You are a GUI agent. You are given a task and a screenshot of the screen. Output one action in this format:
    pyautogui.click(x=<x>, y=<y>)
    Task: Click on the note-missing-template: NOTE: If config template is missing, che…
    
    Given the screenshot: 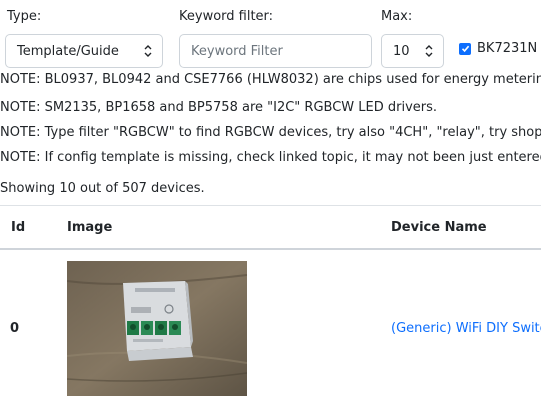 What is the action you would take?
    pyautogui.click(x=270, y=157)
    